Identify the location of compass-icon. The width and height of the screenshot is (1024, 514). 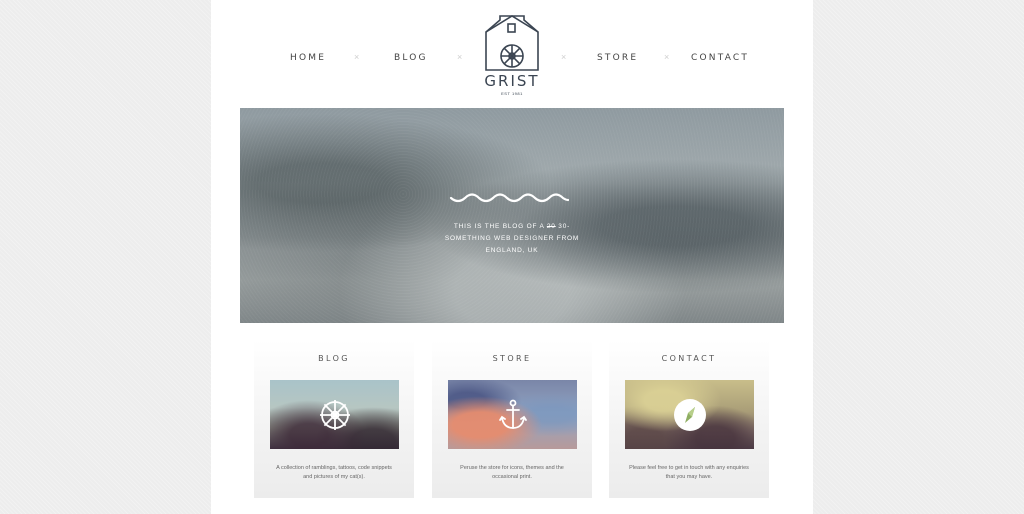
(690, 415).